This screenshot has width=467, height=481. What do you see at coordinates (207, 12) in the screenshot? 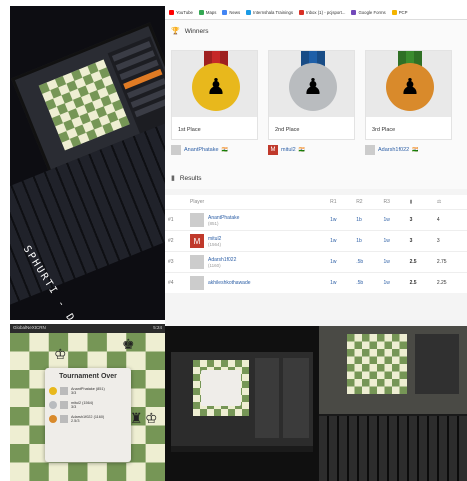
I see `bookmark-item: Maps` at bounding box center [207, 12].